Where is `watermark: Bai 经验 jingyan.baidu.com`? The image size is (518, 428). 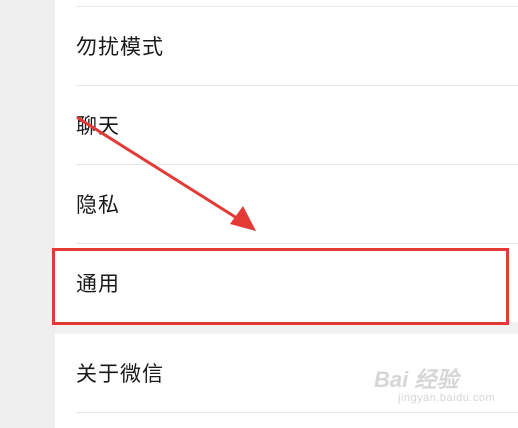 watermark: Bai 经验 jingyan.baidu.com is located at coordinates (439, 387).